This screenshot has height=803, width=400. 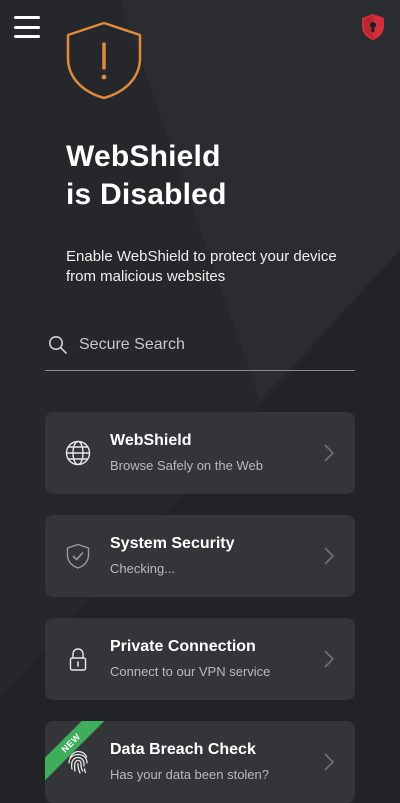 I want to click on shield-warning-icon, so click(x=104, y=60).